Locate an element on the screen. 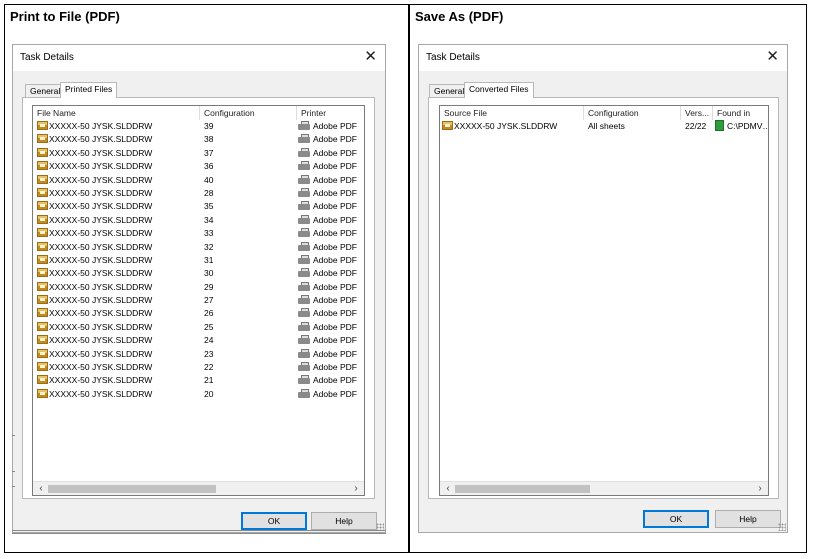  table-row: XXXXX-50 JYSK.SLDDRW 27 Adobe PDF is located at coordinates (198, 300).